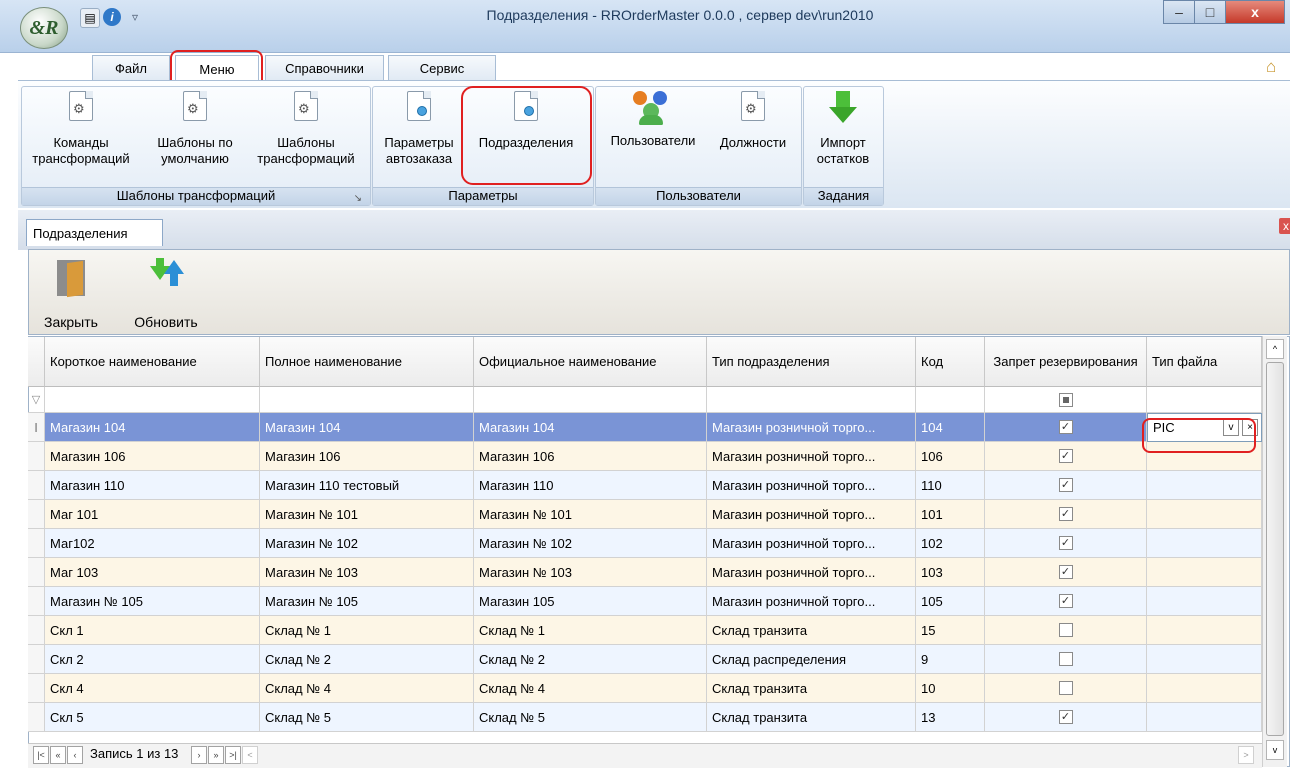 This screenshot has height=768, width=1290. I want to click on close-button: Закрыть, so click(71, 294).